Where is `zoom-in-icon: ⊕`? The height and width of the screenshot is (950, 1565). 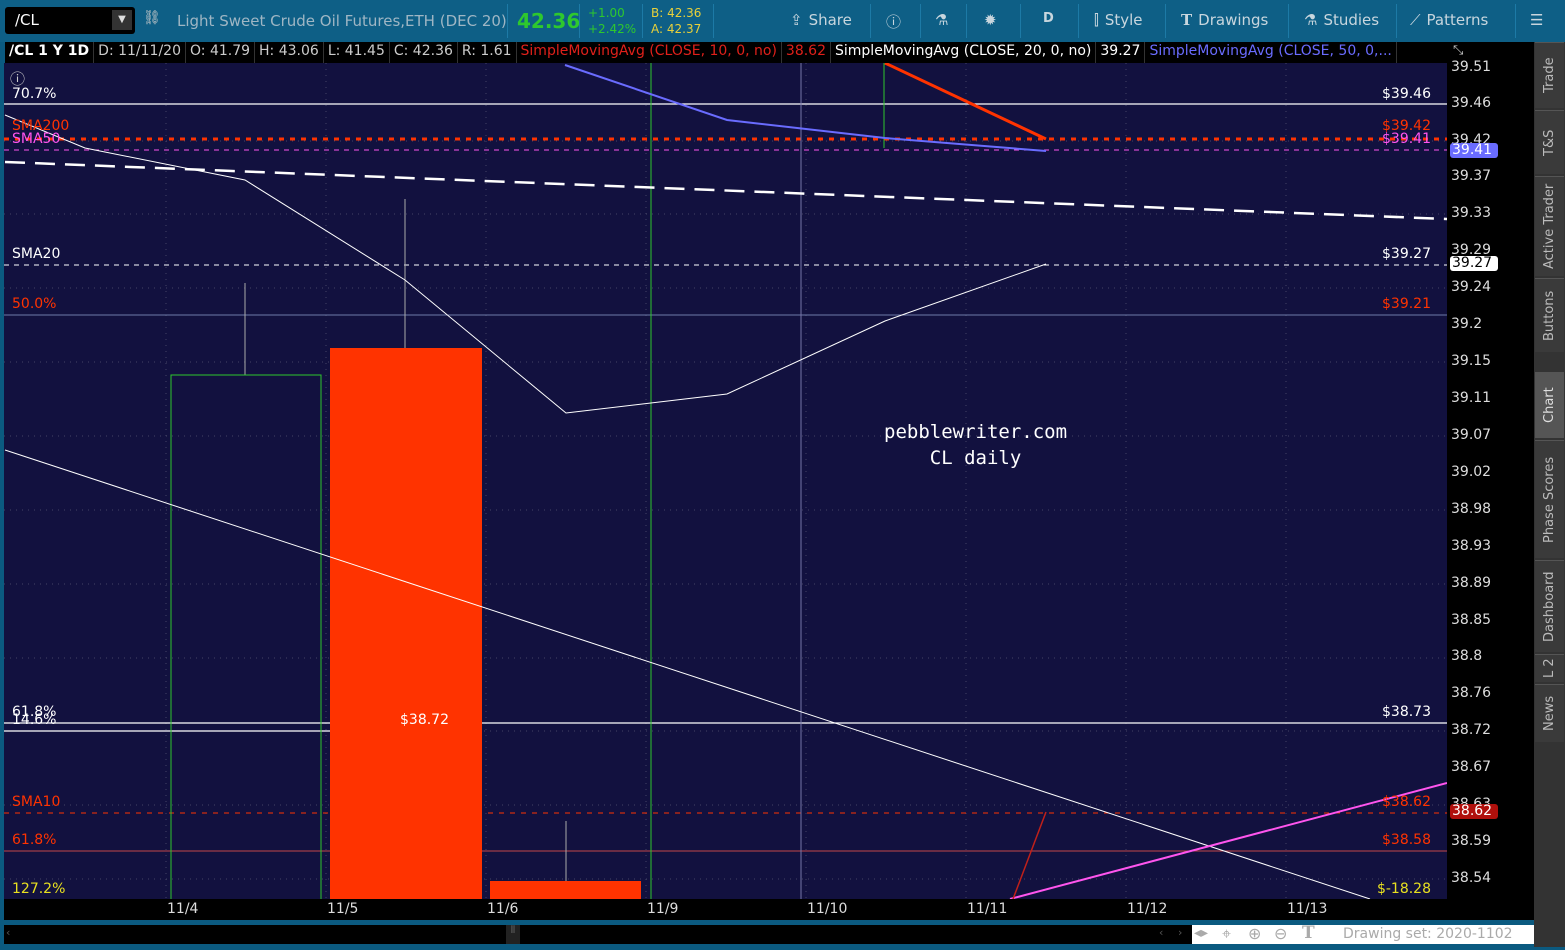 zoom-in-icon: ⊕ is located at coordinates (1254, 933).